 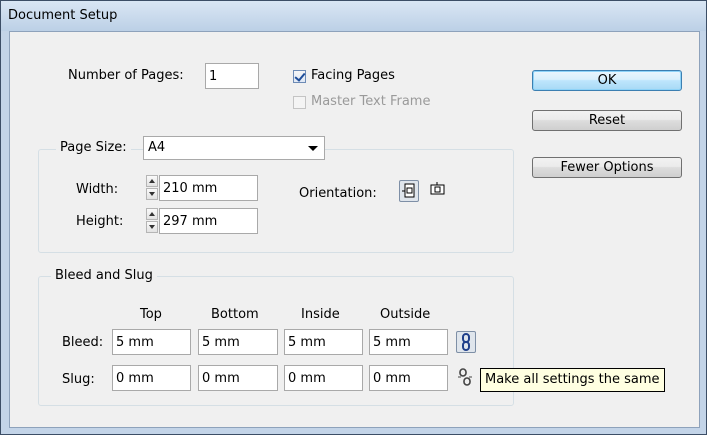 I want to click on width-label: Width:, so click(x=97, y=189).